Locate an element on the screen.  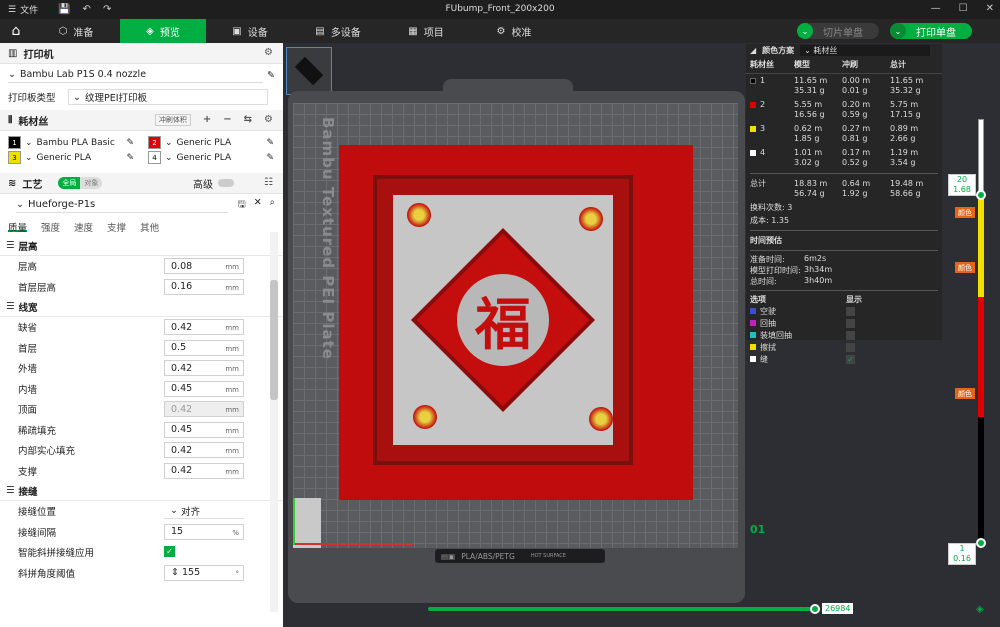
chevron-down-icon: ⌄ is located at coordinates (12, 74).